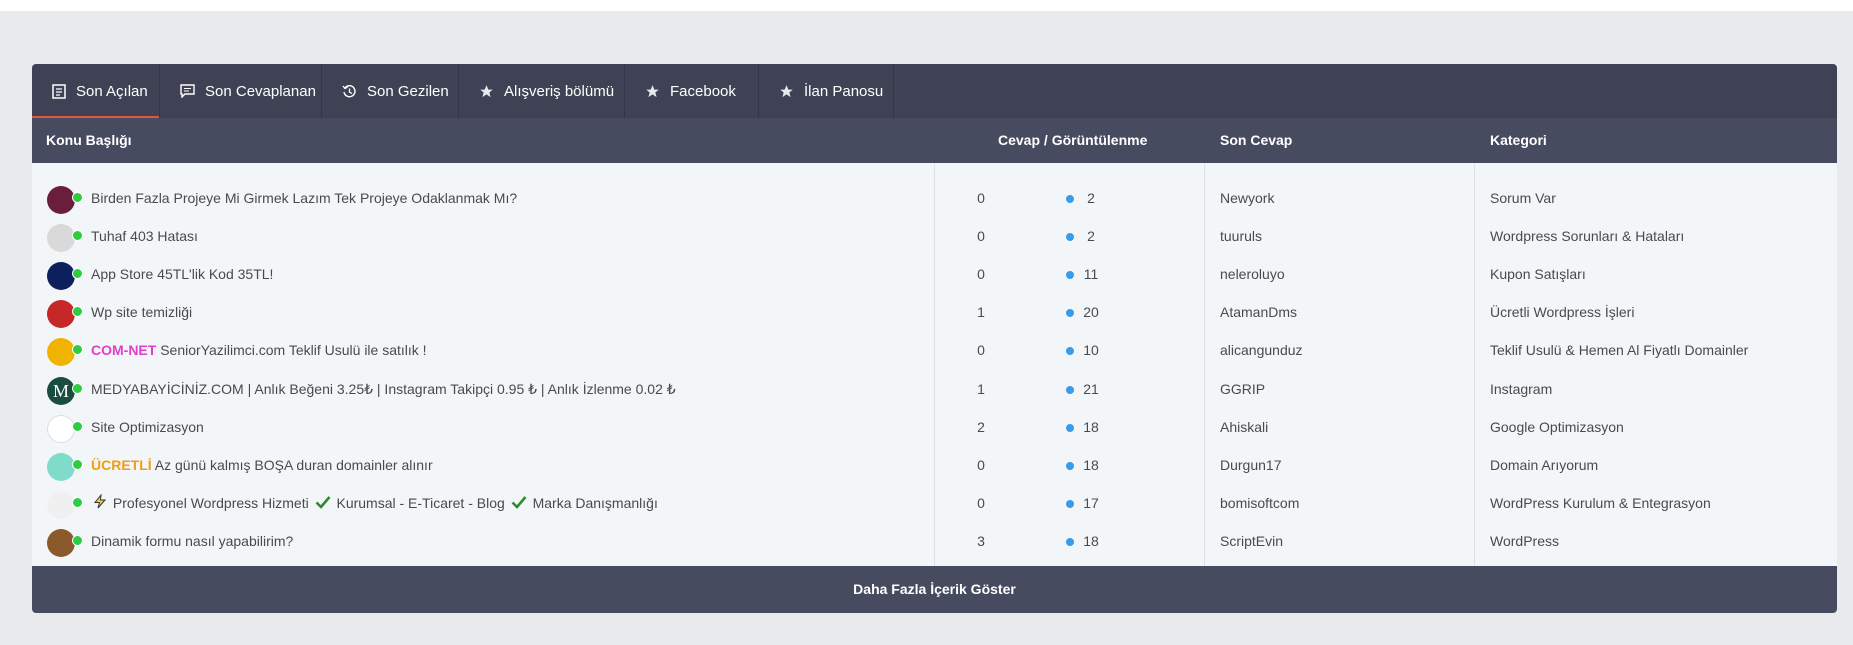  Describe the element at coordinates (1259, 503) in the screenshot. I see `last-reply-user: bomisoftcom` at that location.